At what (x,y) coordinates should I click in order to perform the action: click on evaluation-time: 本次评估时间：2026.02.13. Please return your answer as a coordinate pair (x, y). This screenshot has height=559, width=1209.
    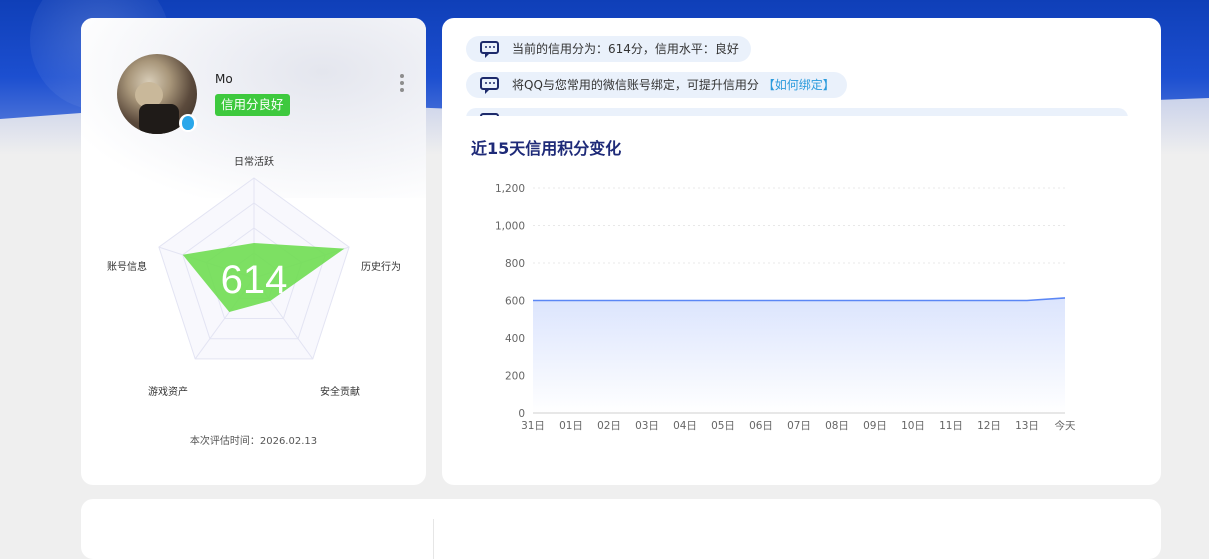
    Looking at the image, I should click on (253, 439).